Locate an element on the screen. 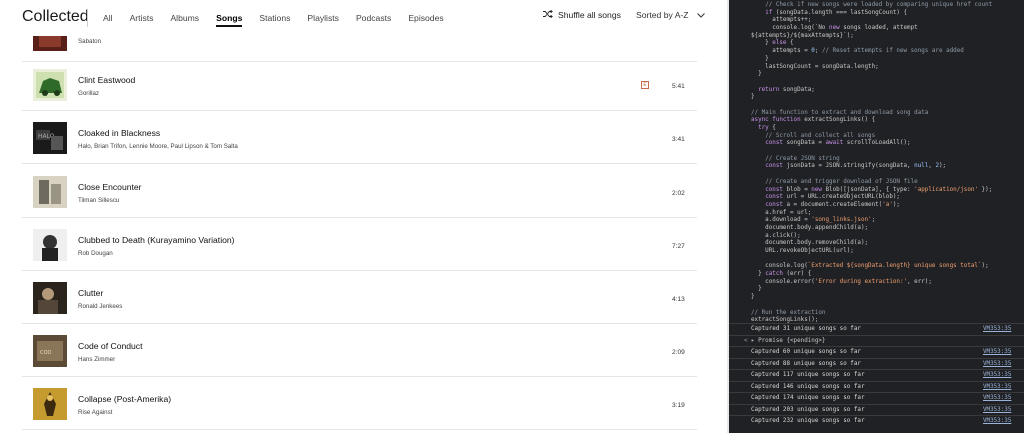 This screenshot has height=433, width=1024. console-message: Captured 174 unique songs so far is located at coordinates (808, 398).